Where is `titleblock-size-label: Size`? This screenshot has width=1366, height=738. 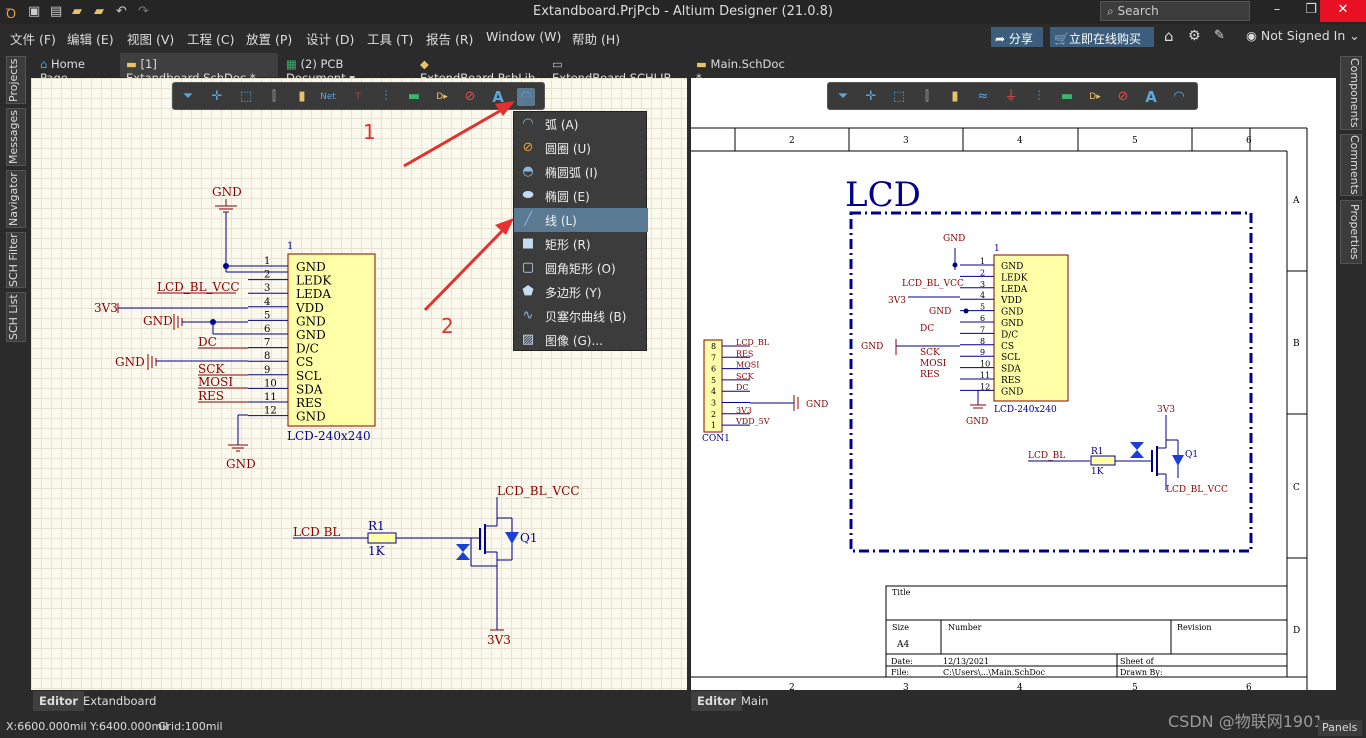
titleblock-size-label: Size is located at coordinates (900, 627).